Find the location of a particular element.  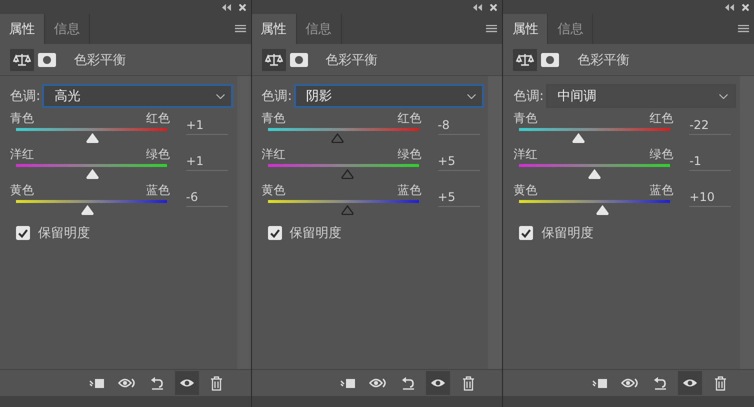

slider-value-field: -22 is located at coordinates (710, 123).